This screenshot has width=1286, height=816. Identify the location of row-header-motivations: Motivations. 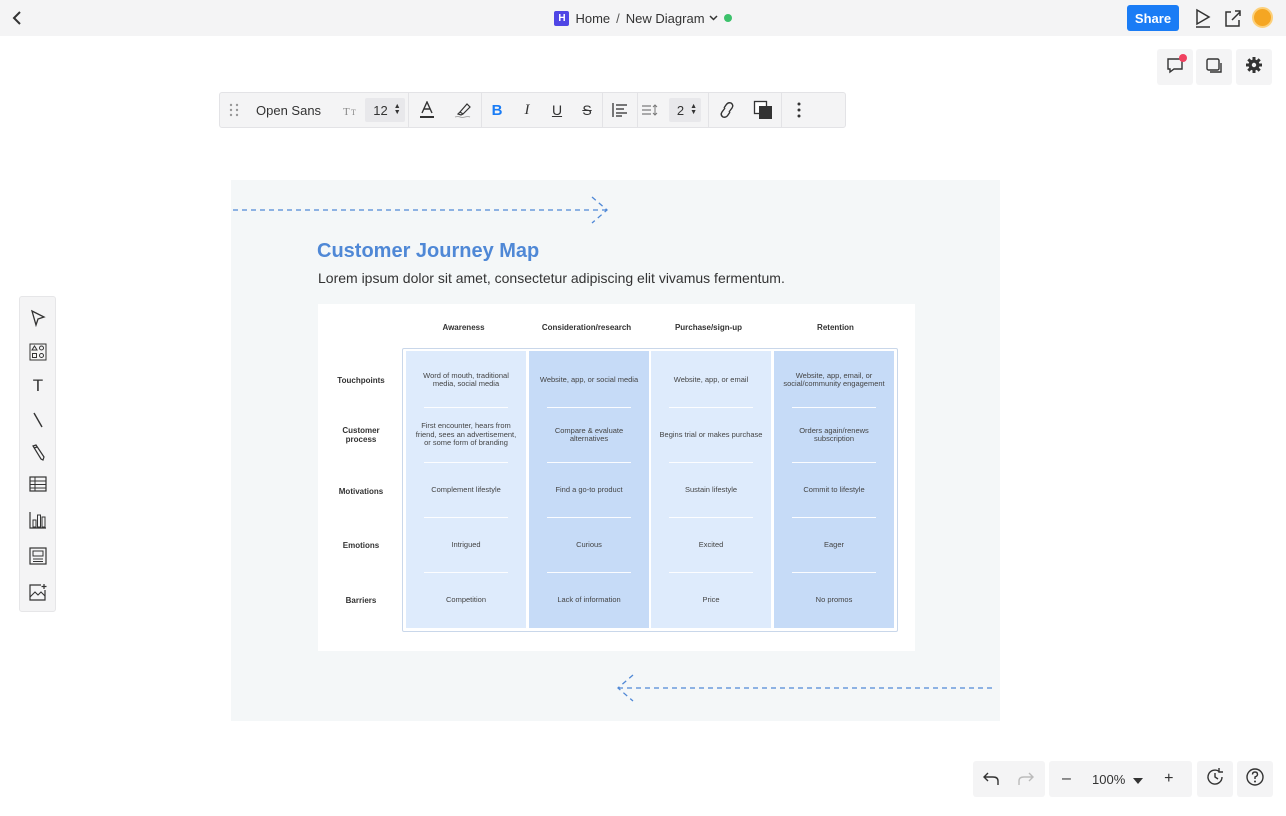
(361, 491).